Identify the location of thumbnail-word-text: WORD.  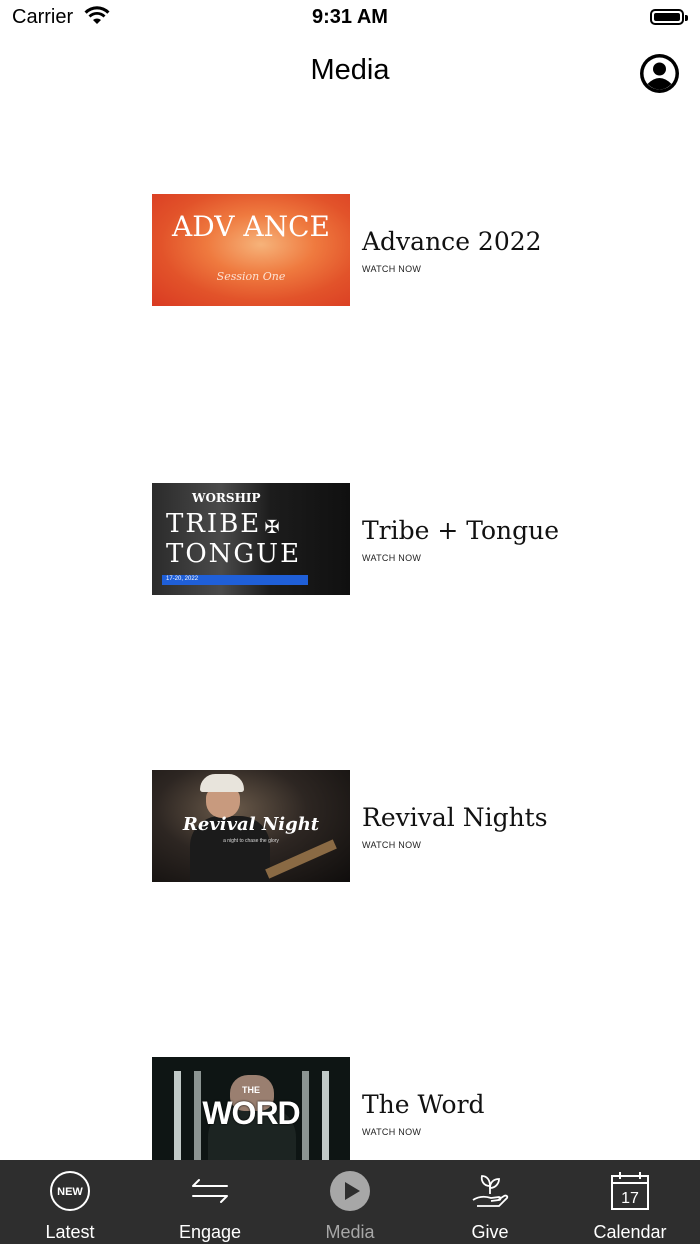
(251, 1113).